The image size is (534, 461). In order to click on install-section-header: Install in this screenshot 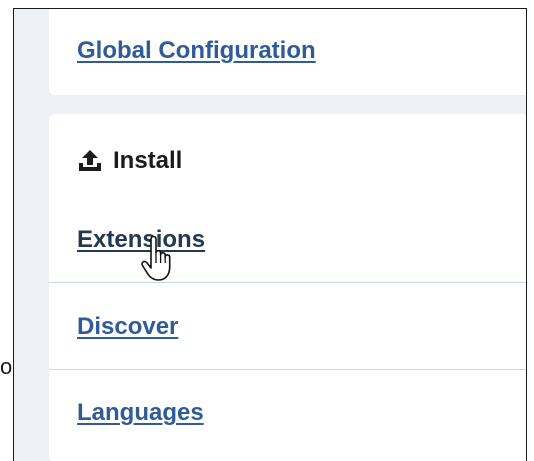, I will do `click(129, 161)`.